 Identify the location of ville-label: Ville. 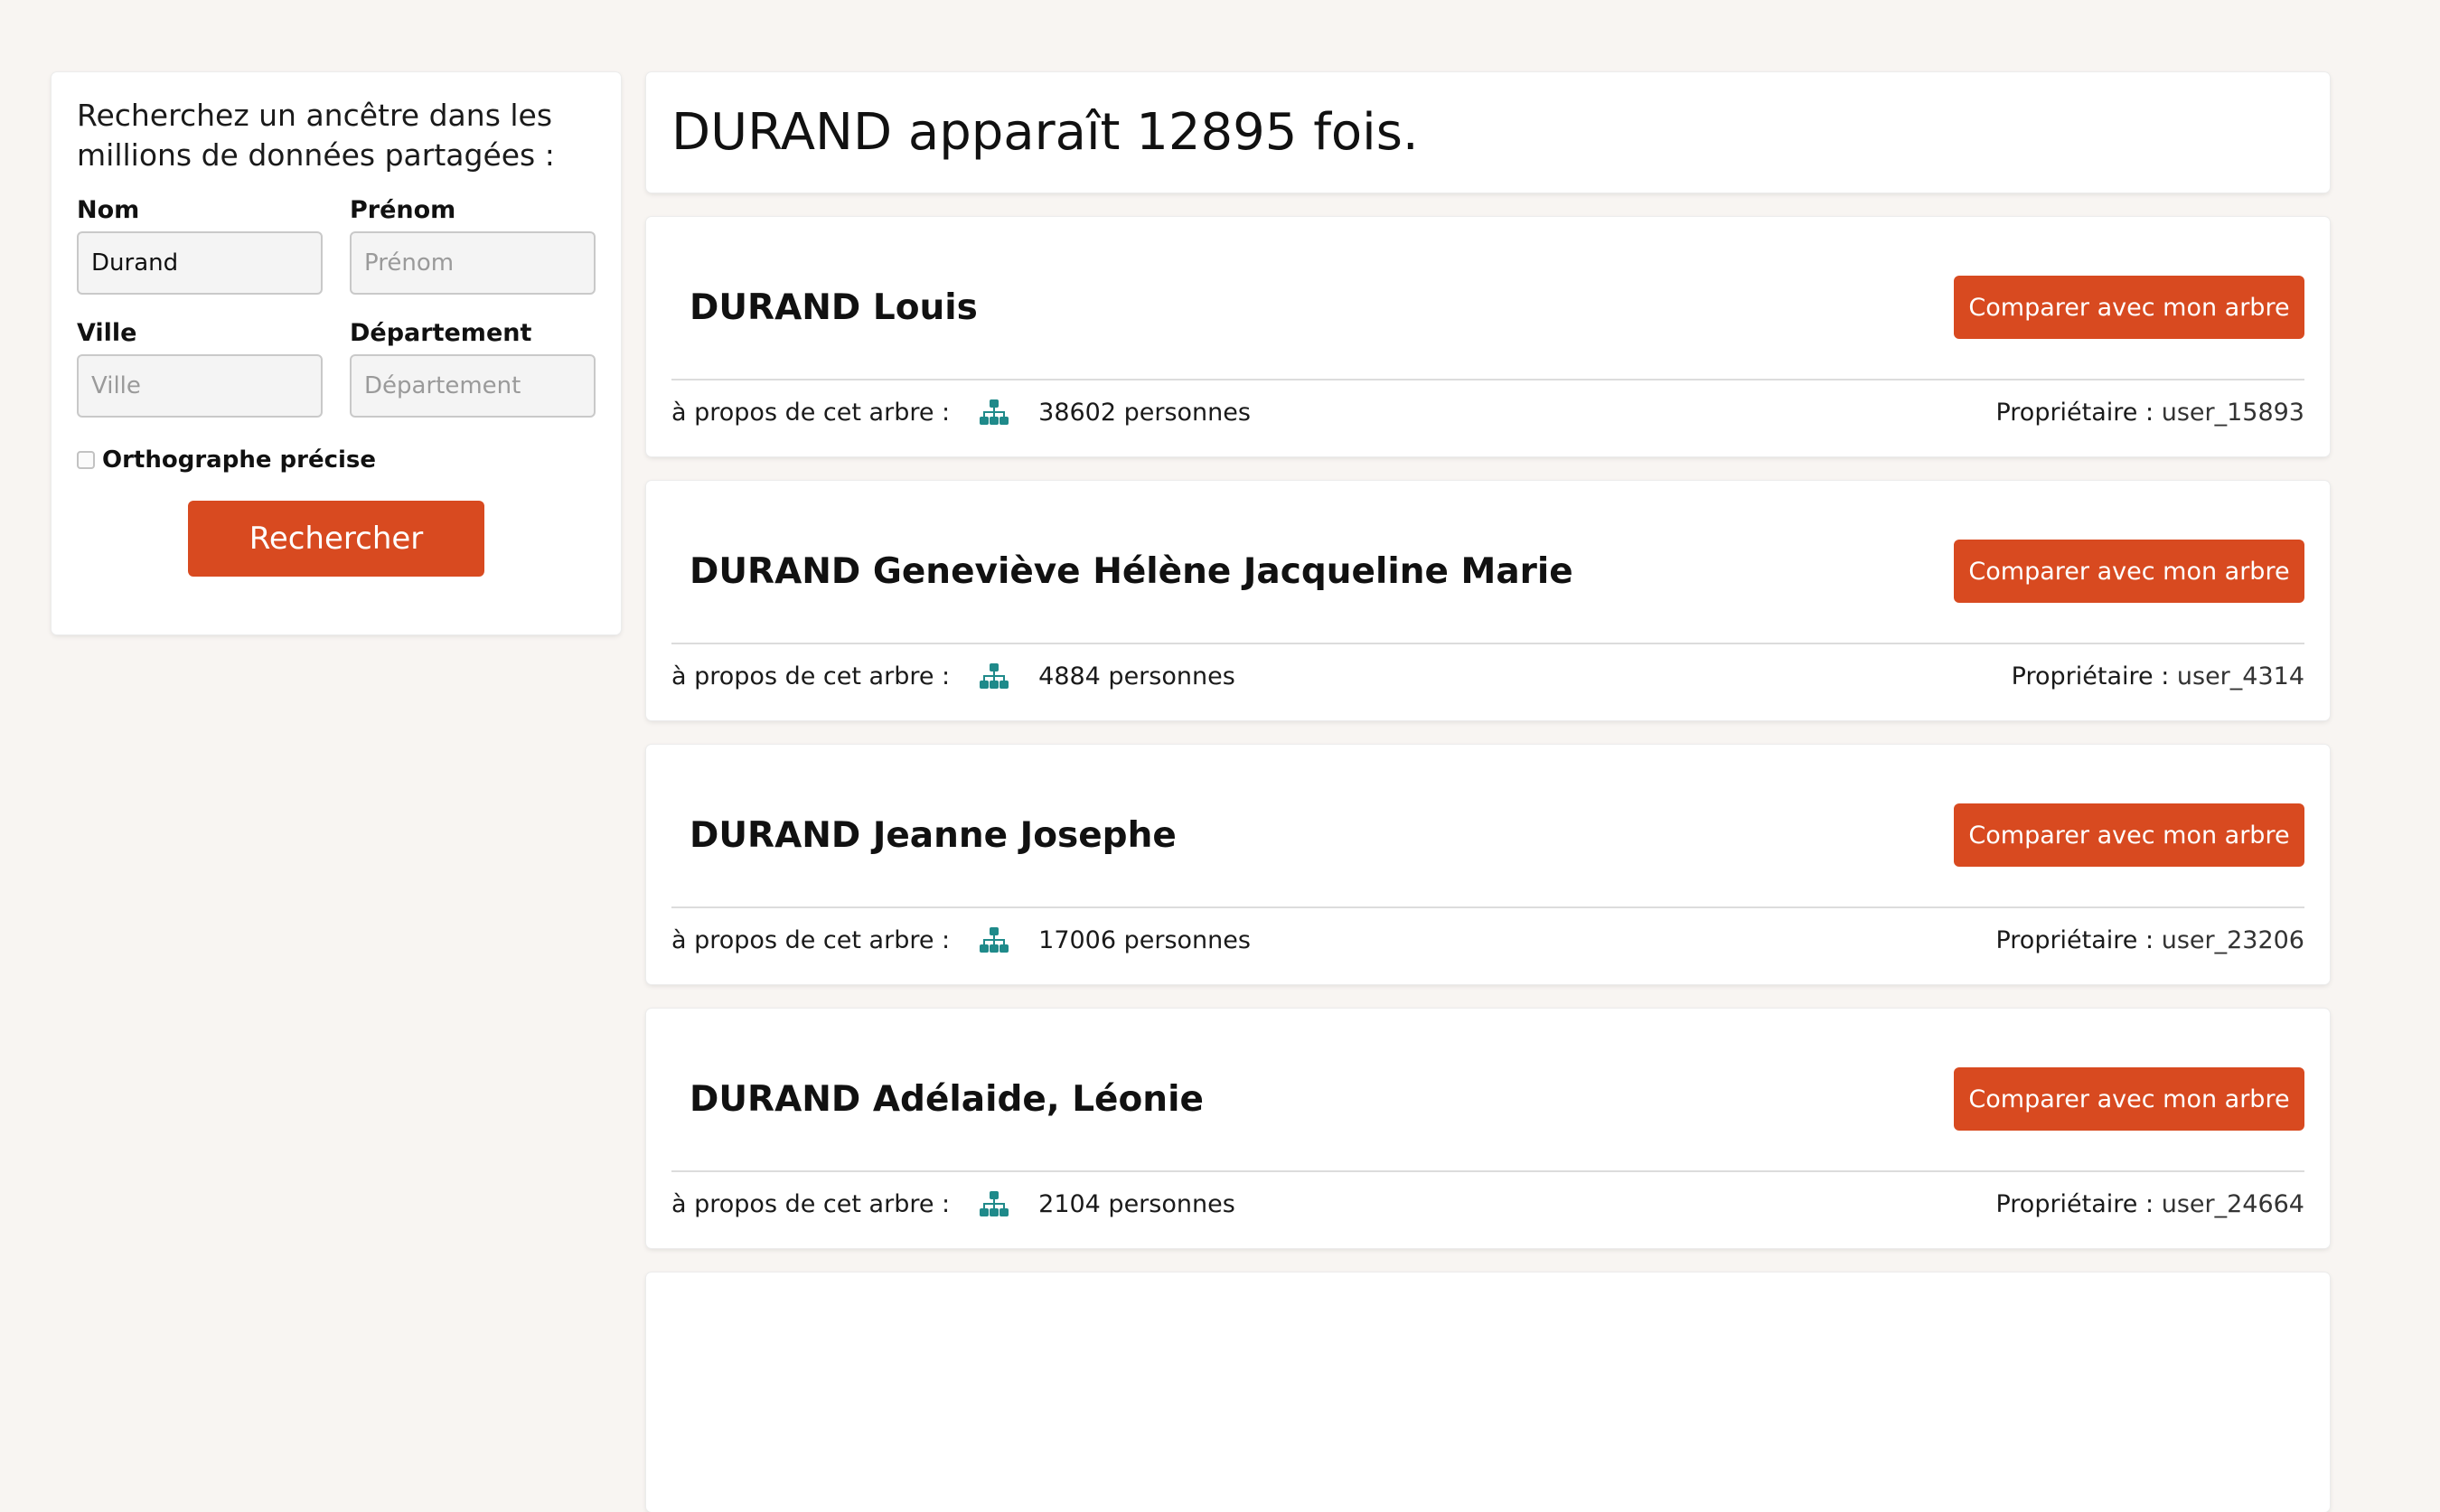
(107, 333).